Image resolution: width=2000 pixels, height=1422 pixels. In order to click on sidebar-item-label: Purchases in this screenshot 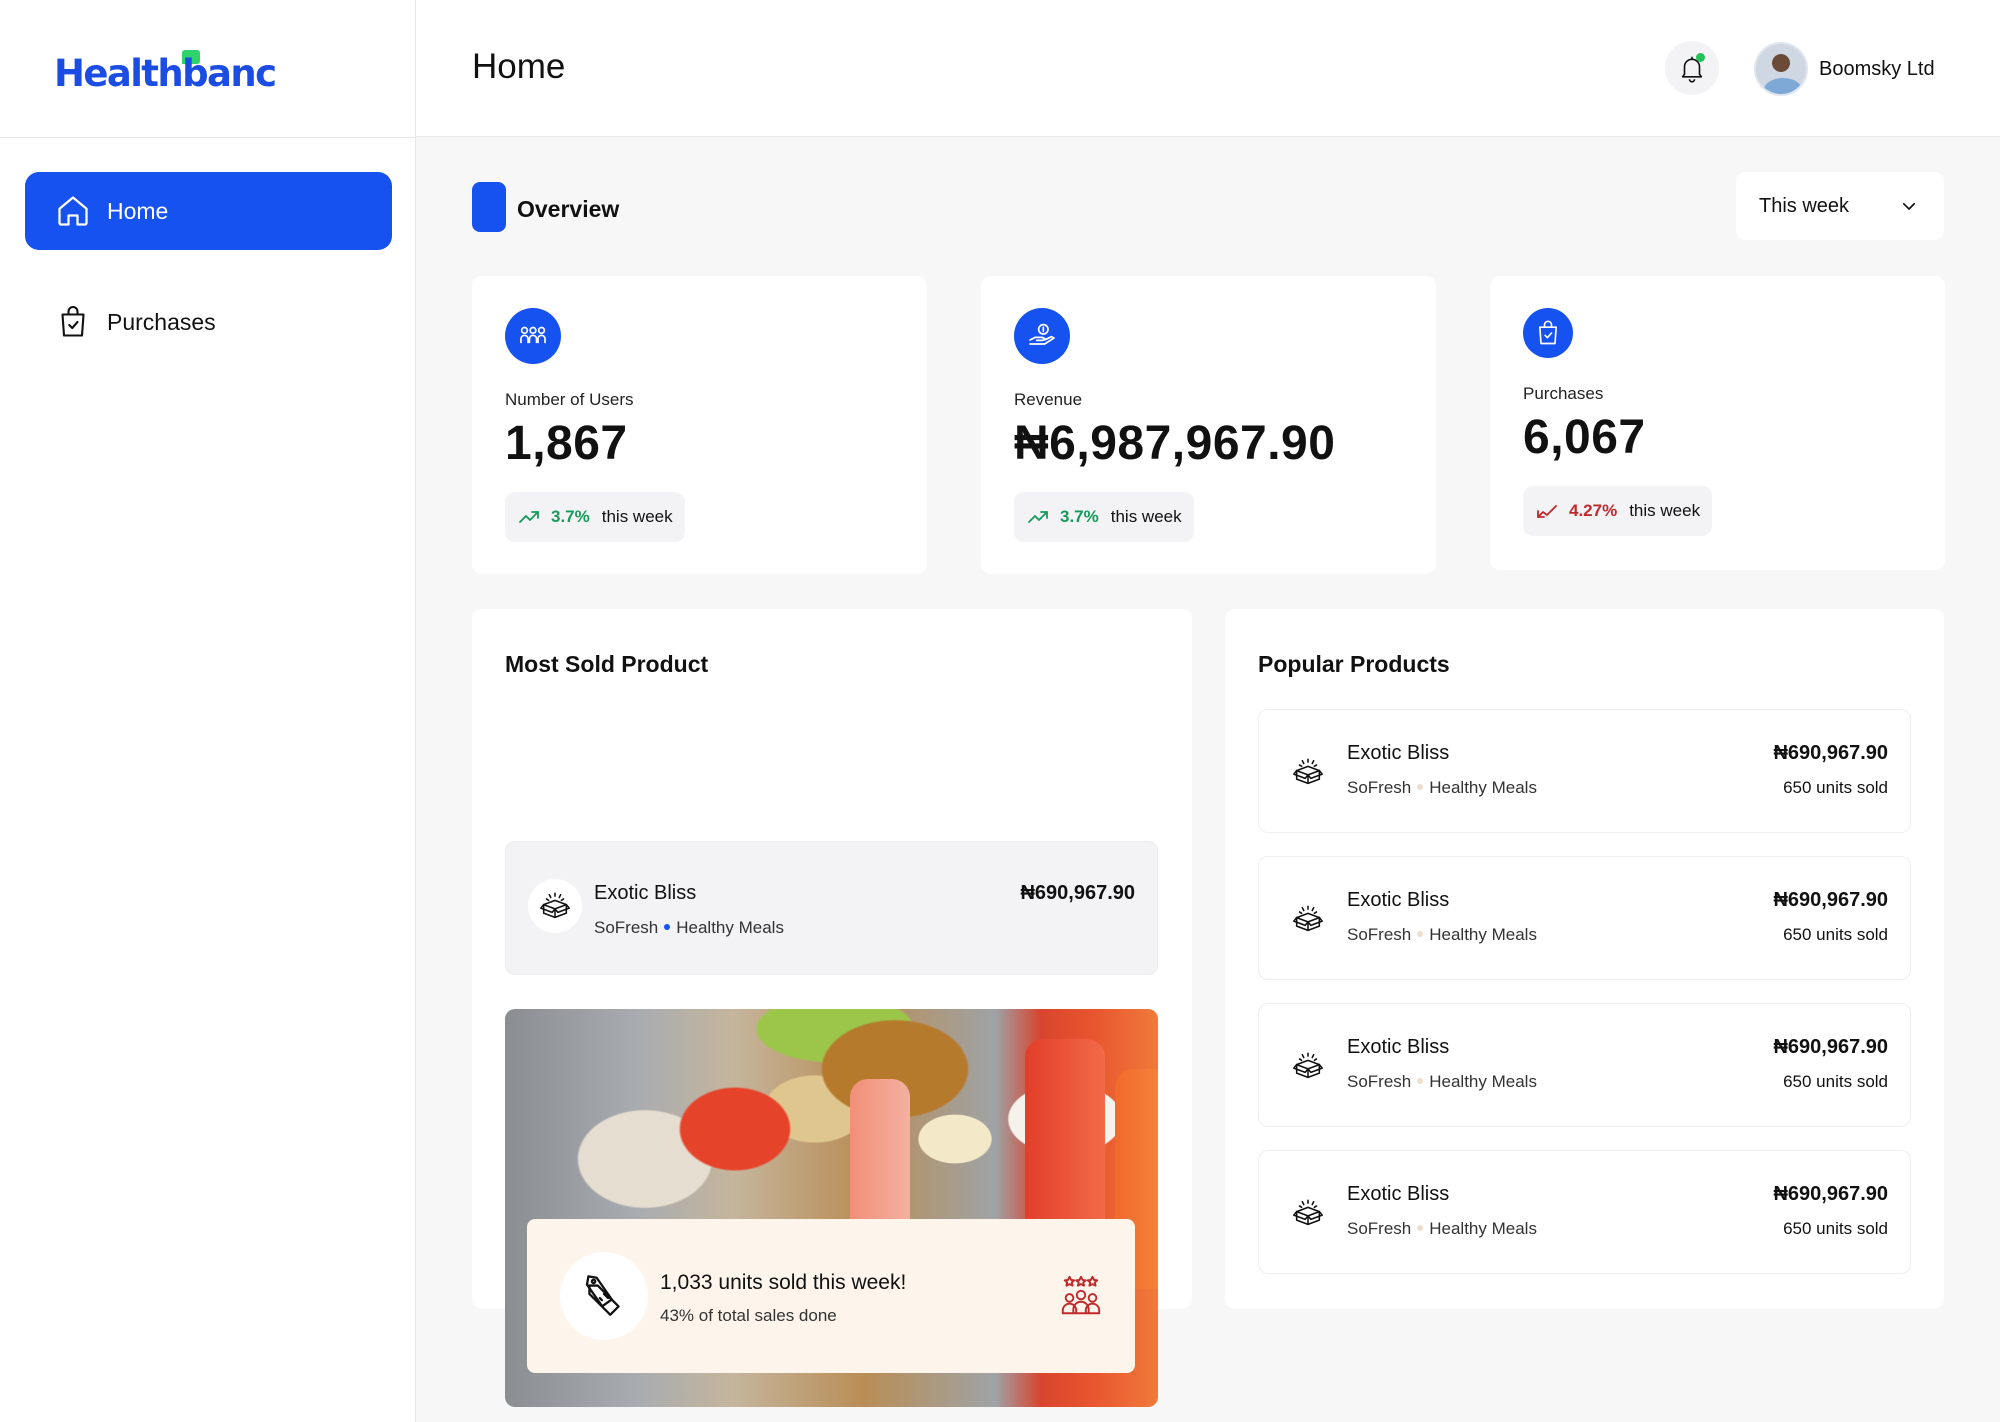, I will do `click(161, 321)`.